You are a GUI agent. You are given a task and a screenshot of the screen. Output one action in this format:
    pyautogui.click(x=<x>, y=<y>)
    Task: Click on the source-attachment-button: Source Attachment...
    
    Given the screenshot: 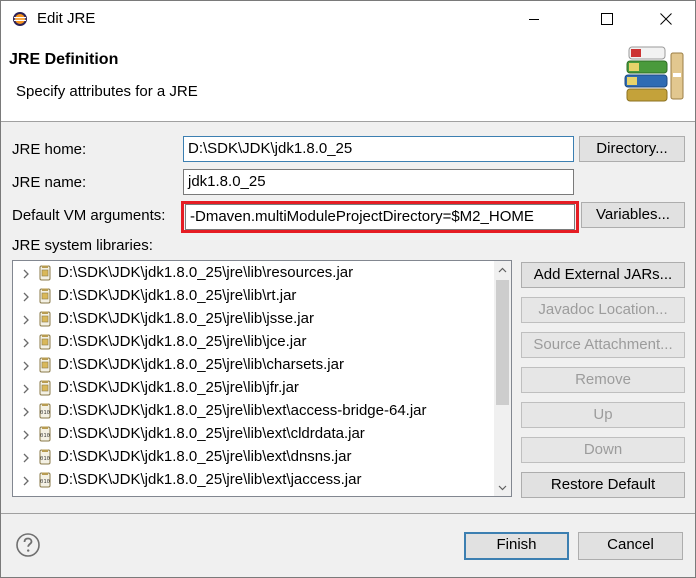 What is the action you would take?
    pyautogui.click(x=603, y=345)
    